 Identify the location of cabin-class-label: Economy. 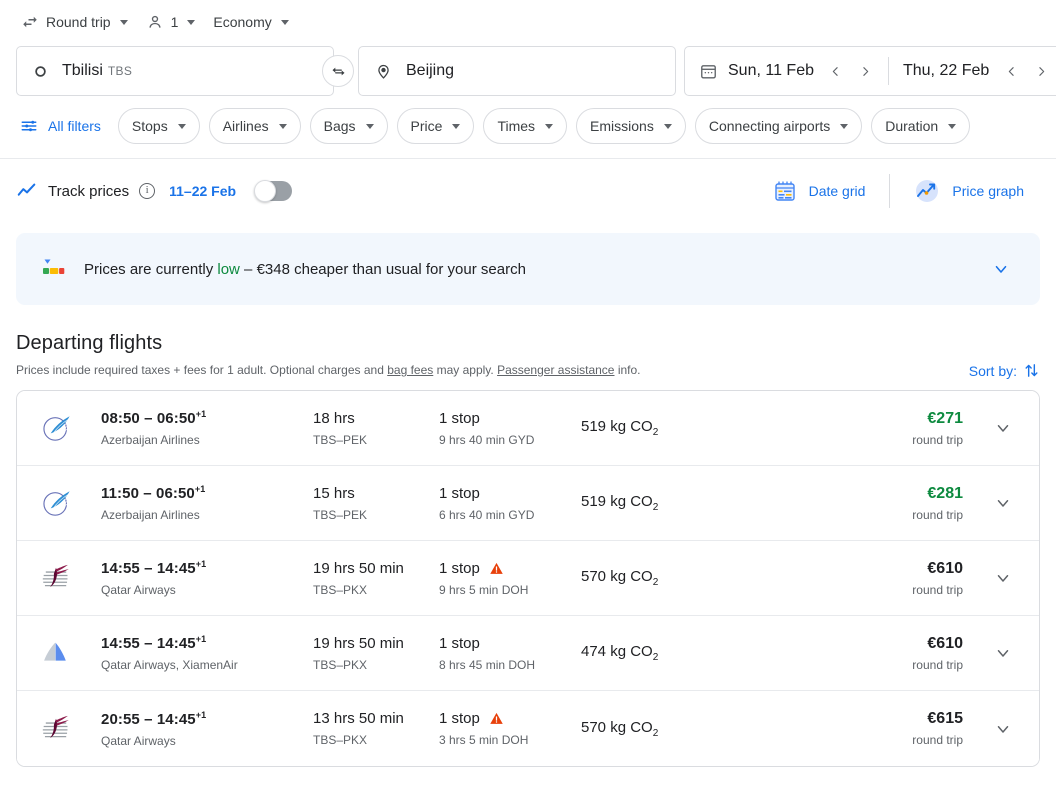
(242, 22).